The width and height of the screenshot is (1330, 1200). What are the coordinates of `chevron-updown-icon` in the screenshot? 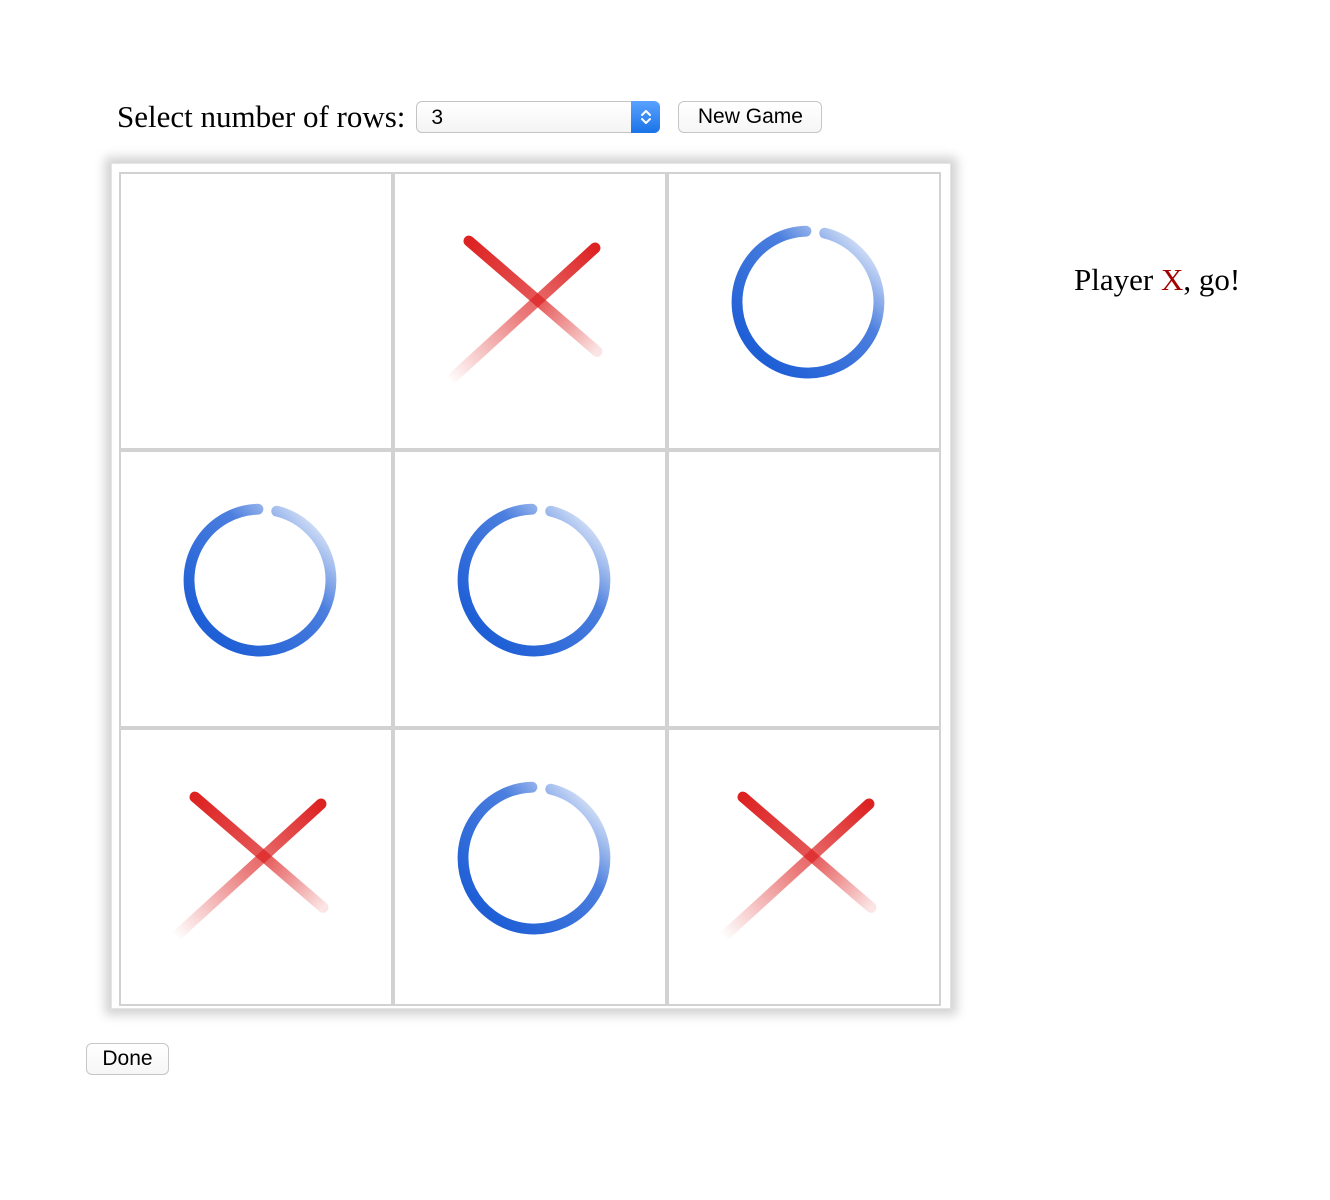 It's located at (646, 117).